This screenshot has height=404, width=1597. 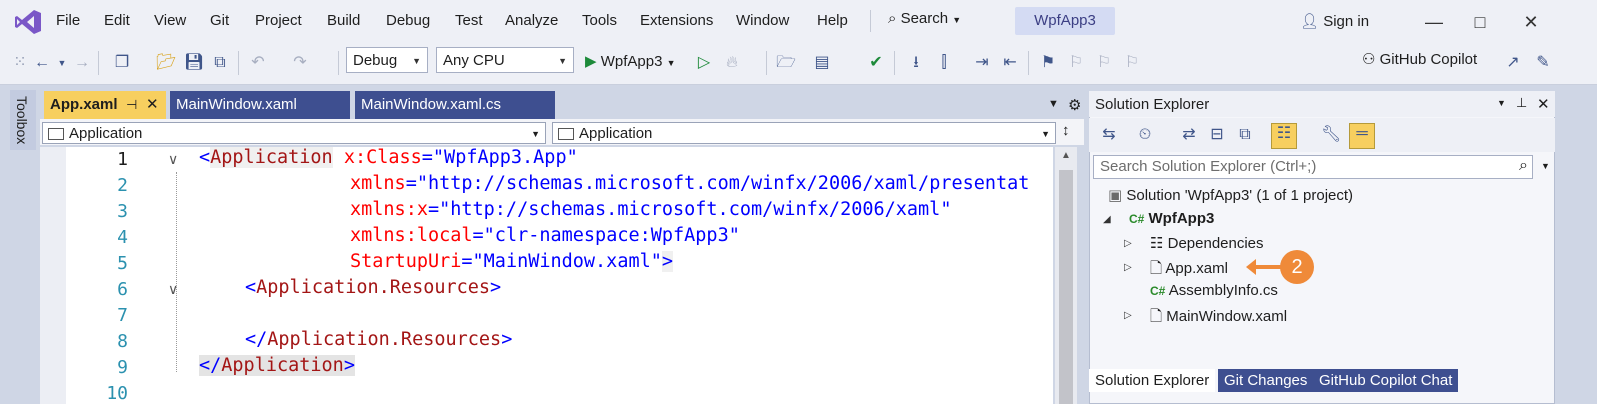 I want to click on properties-icon: 🔧︎, so click(x=1331, y=135).